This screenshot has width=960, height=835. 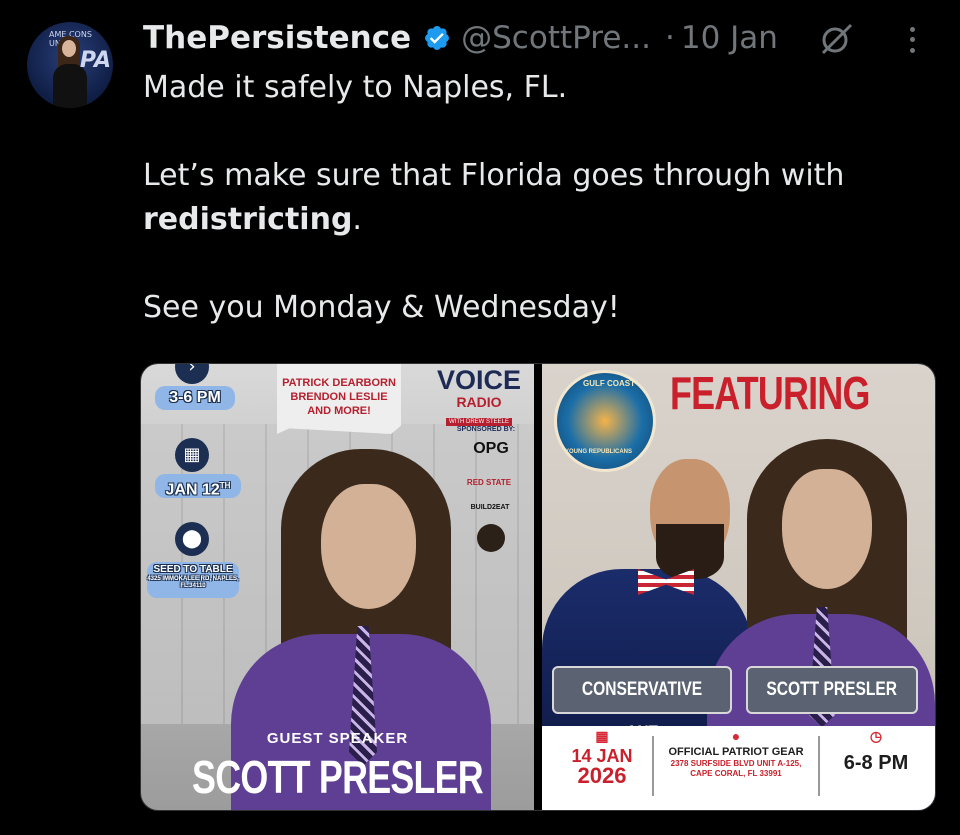 I want to click on guest-speaker-label: GUEST SPEAKER, so click(x=337, y=738).